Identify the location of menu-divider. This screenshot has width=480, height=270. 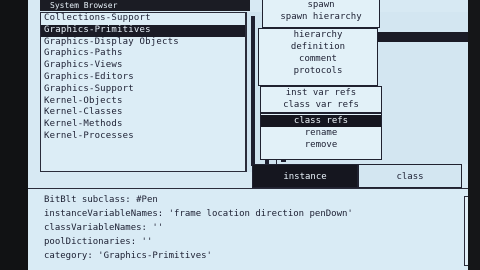
(321, 113).